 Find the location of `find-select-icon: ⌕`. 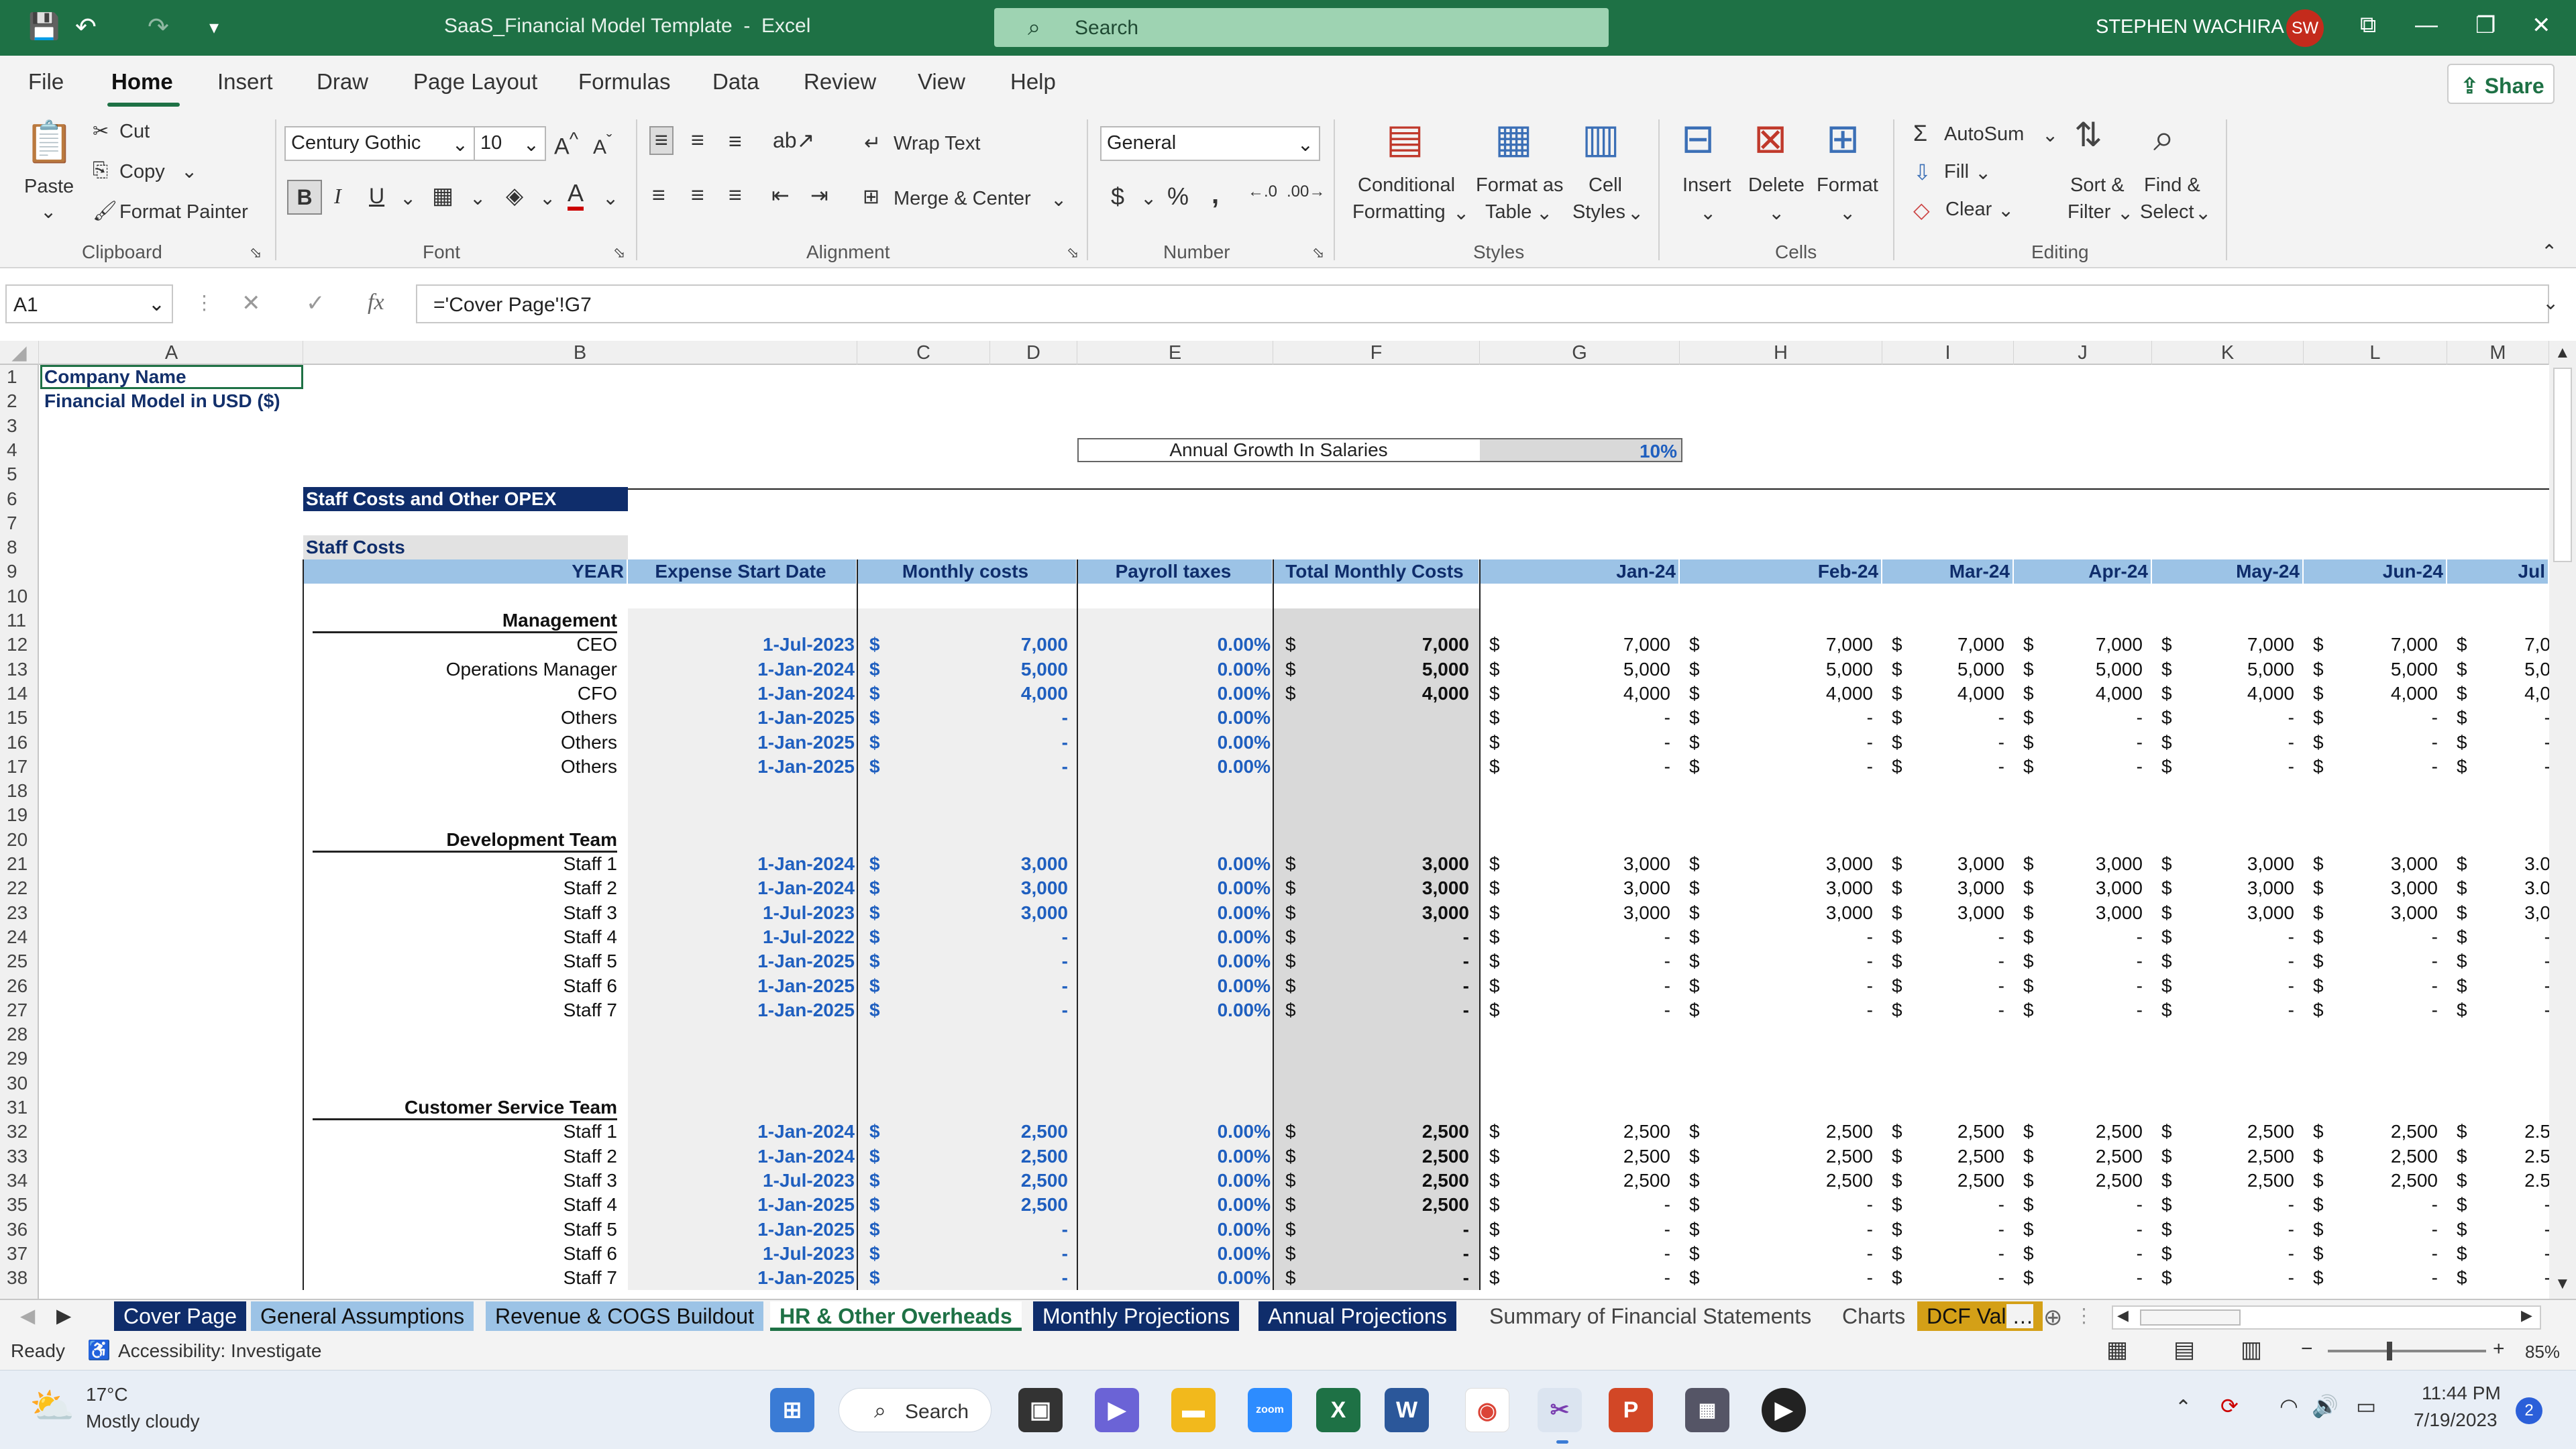

find-select-icon: ⌕ is located at coordinates (2163, 137).